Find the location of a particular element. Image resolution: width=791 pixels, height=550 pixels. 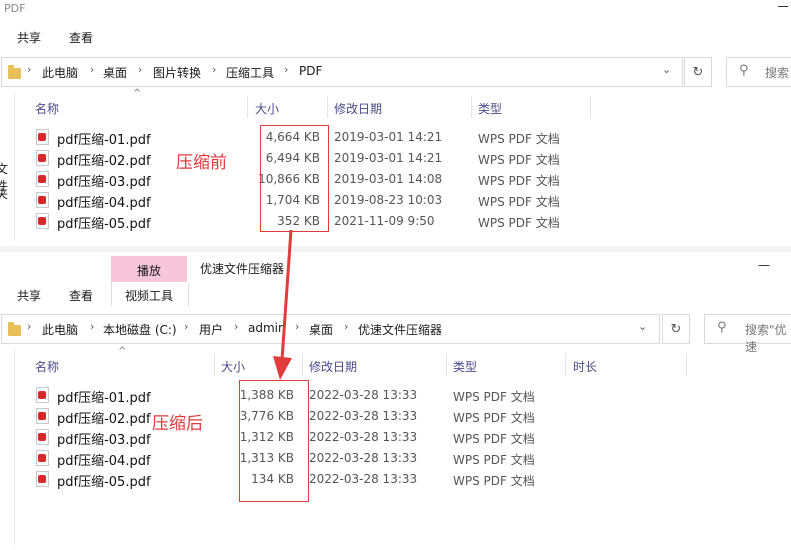

arrow-down-icon is located at coordinates (283, 304).